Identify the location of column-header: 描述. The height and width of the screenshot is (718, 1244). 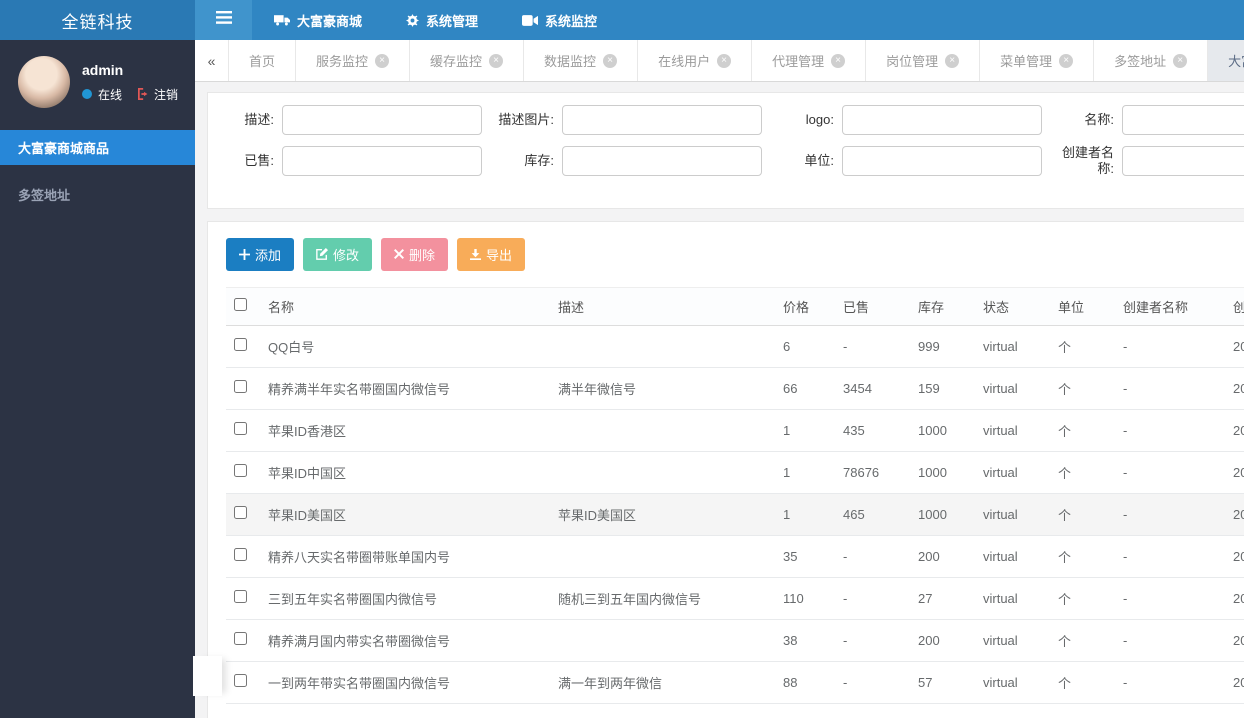
(662, 306).